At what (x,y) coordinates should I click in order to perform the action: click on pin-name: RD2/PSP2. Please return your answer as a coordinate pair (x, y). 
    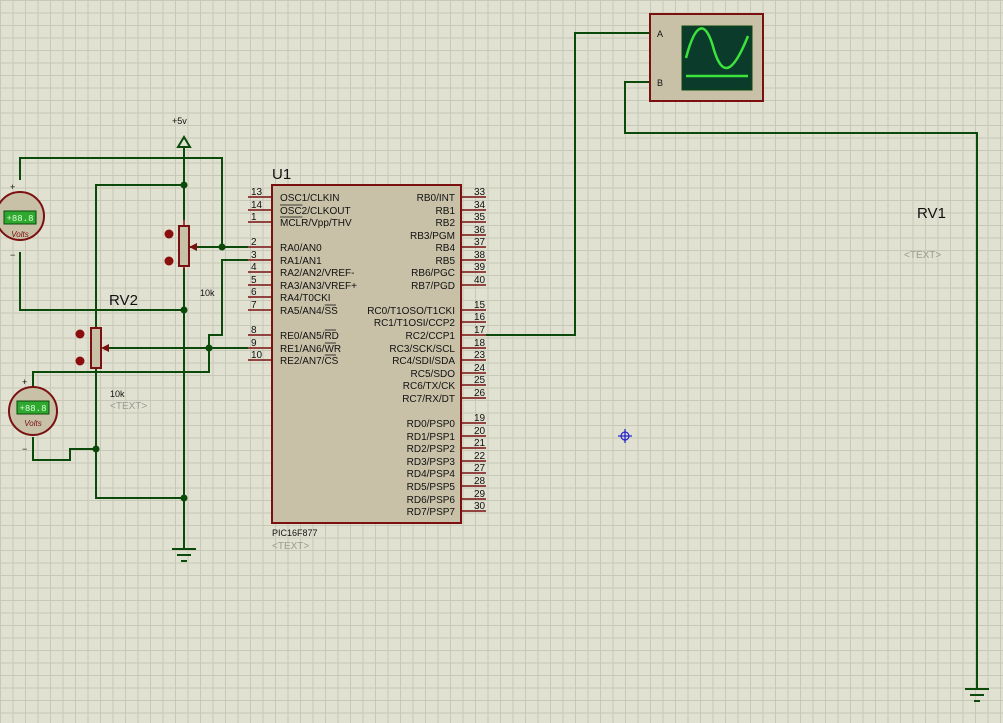
    Looking at the image, I should click on (431, 449).